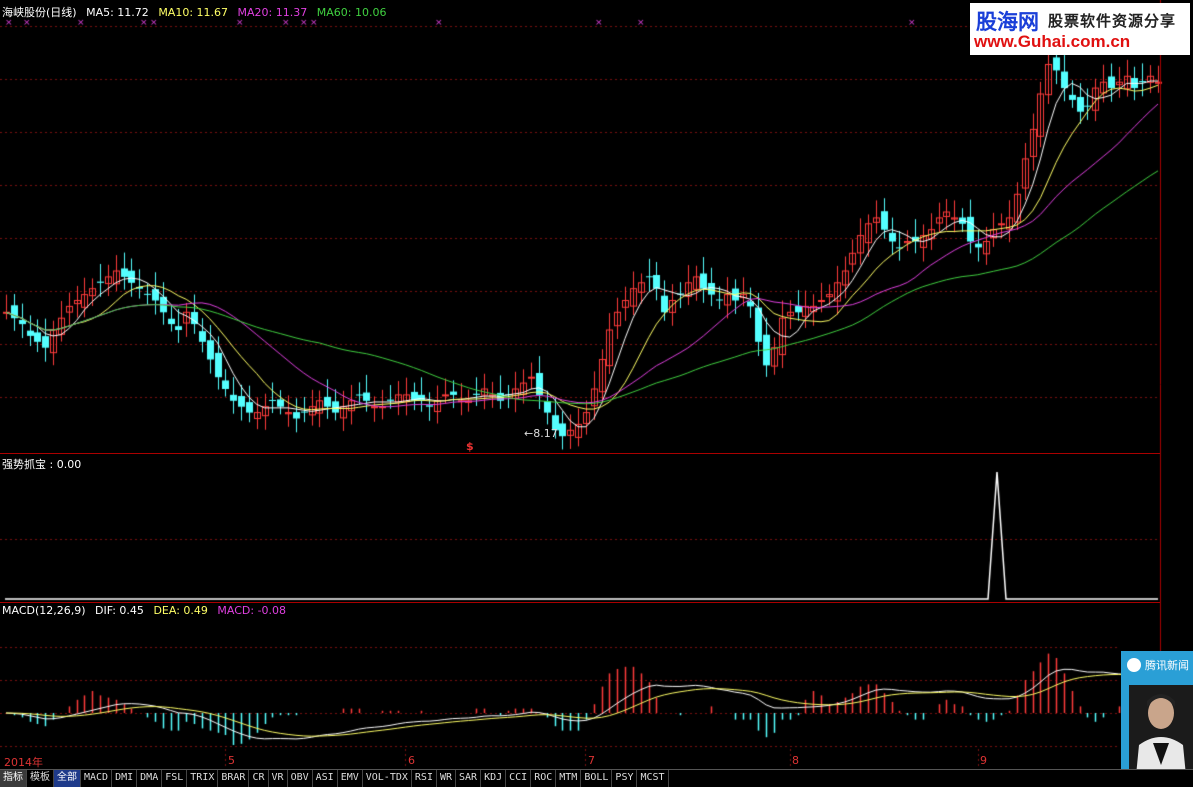  I want to click on ma5-value: MA5: 11.72, so click(117, 12).